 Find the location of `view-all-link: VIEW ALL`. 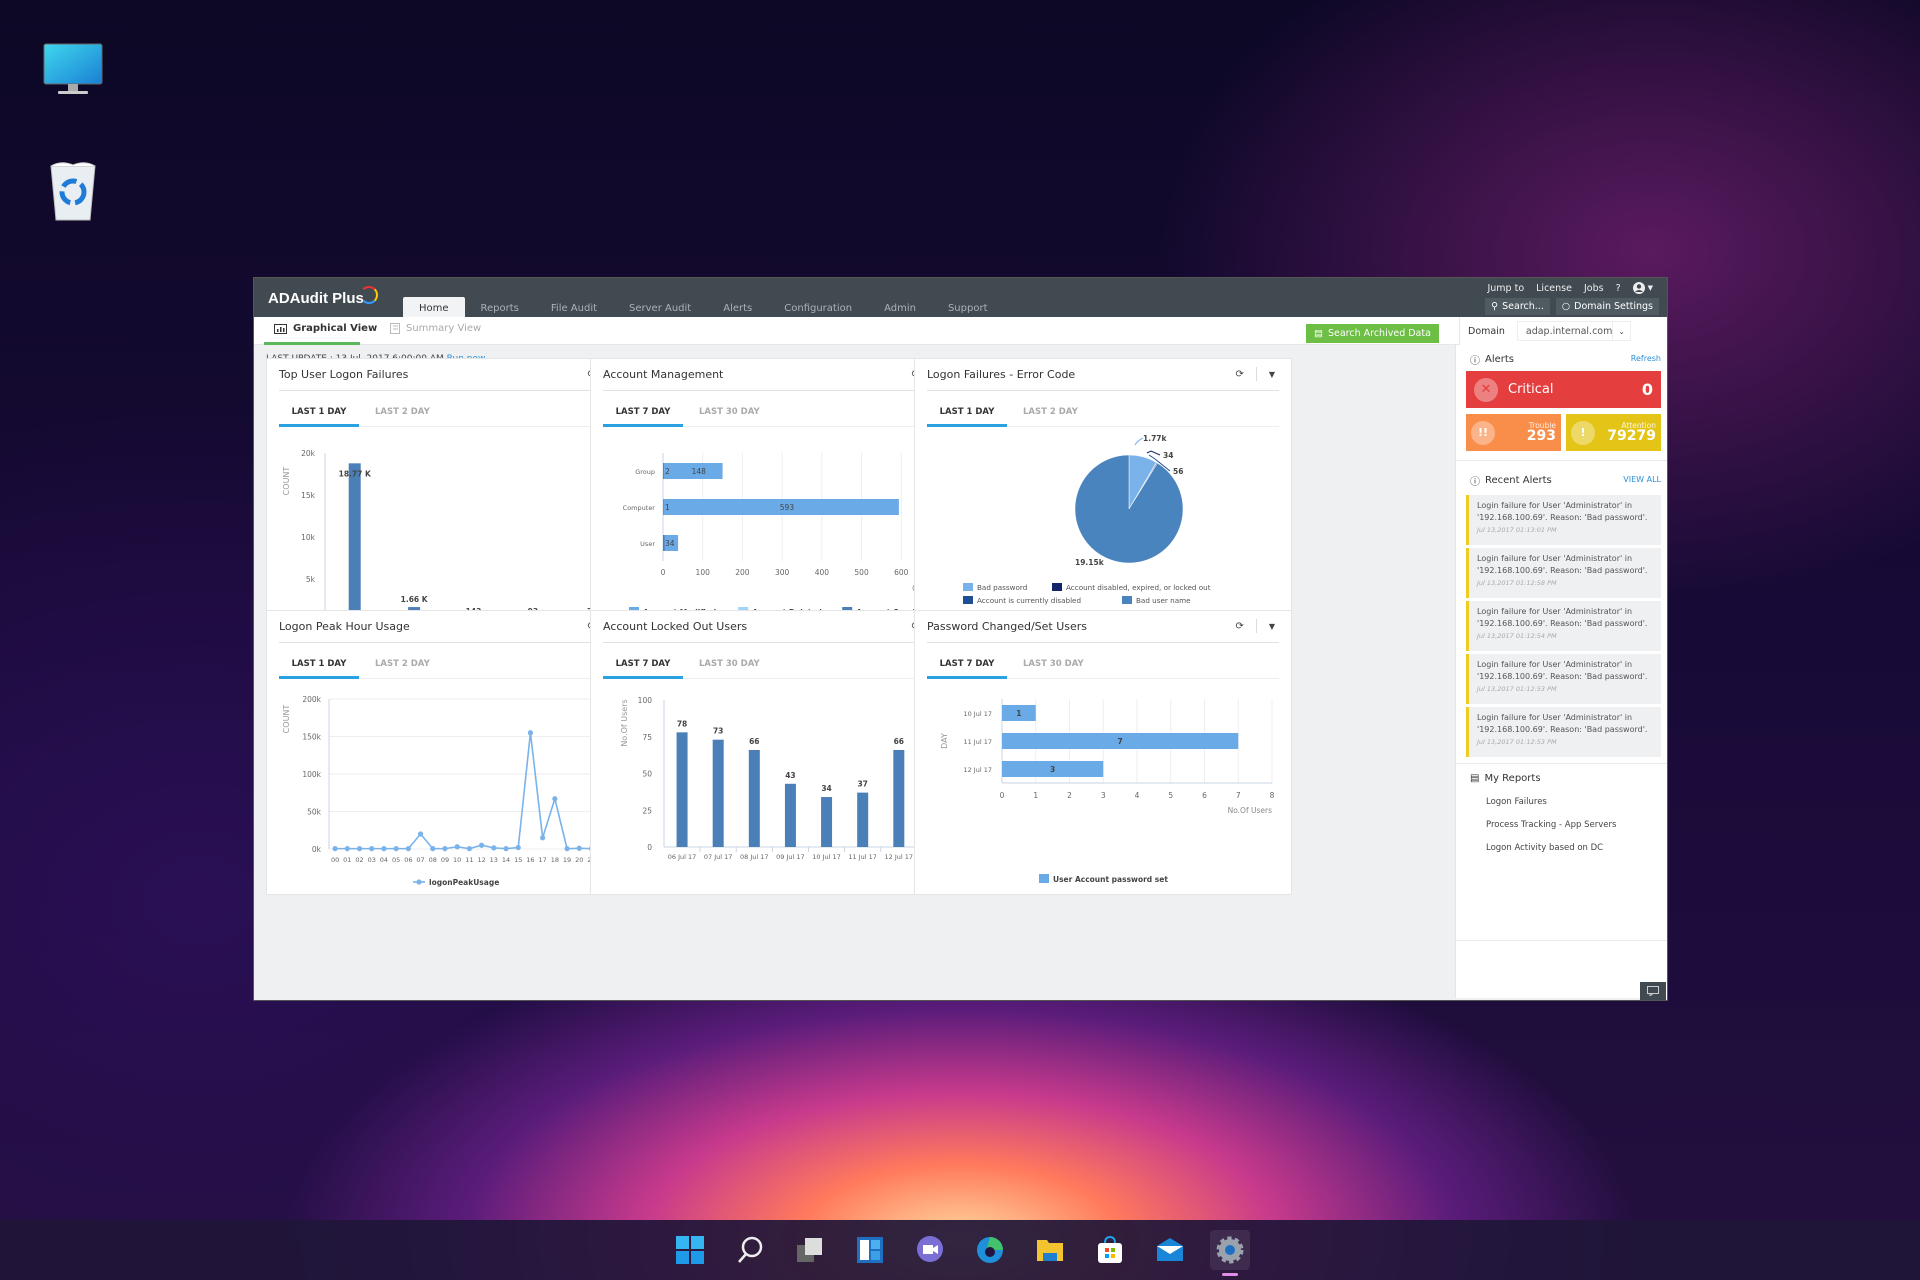

view-all-link: VIEW ALL is located at coordinates (1642, 479).